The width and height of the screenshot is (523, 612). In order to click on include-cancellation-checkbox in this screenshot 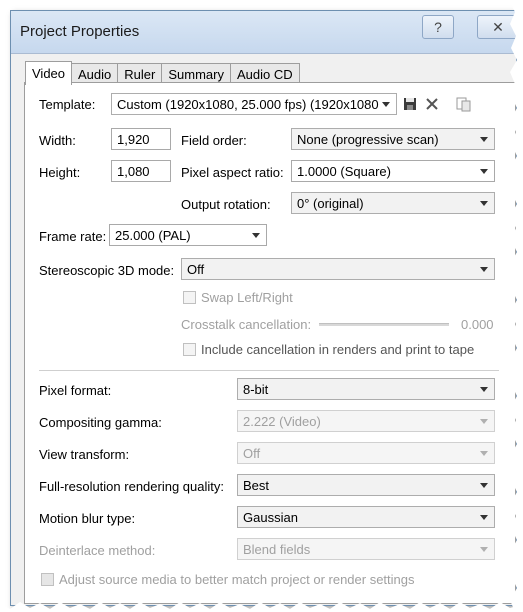, I will do `click(189, 349)`.